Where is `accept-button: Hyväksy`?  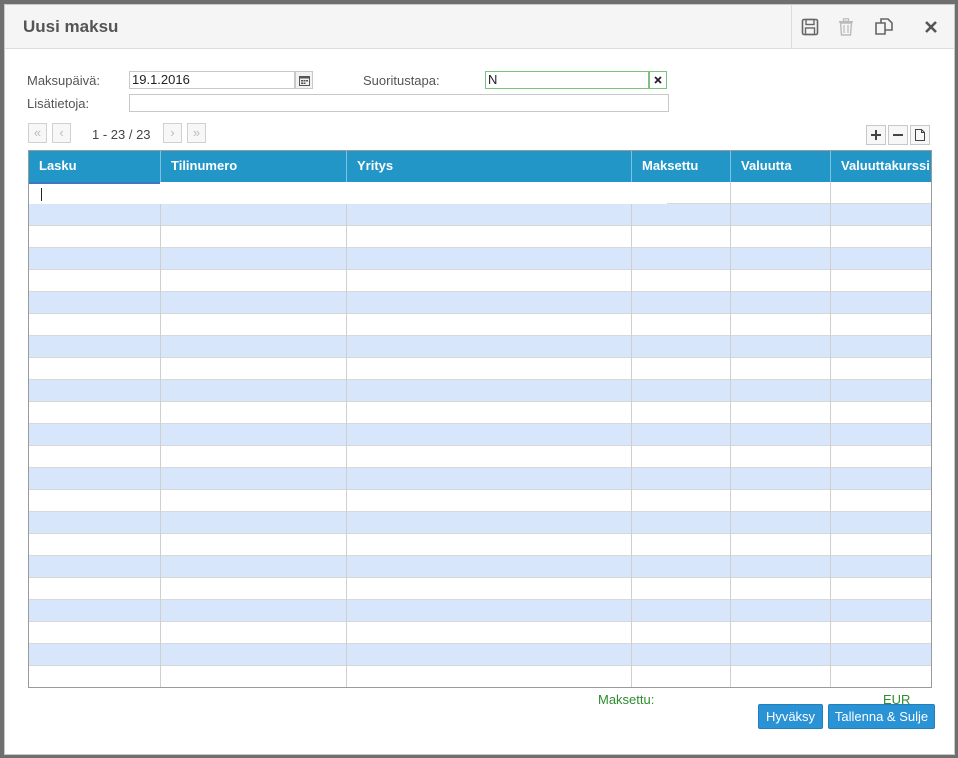 accept-button: Hyväksy is located at coordinates (790, 716).